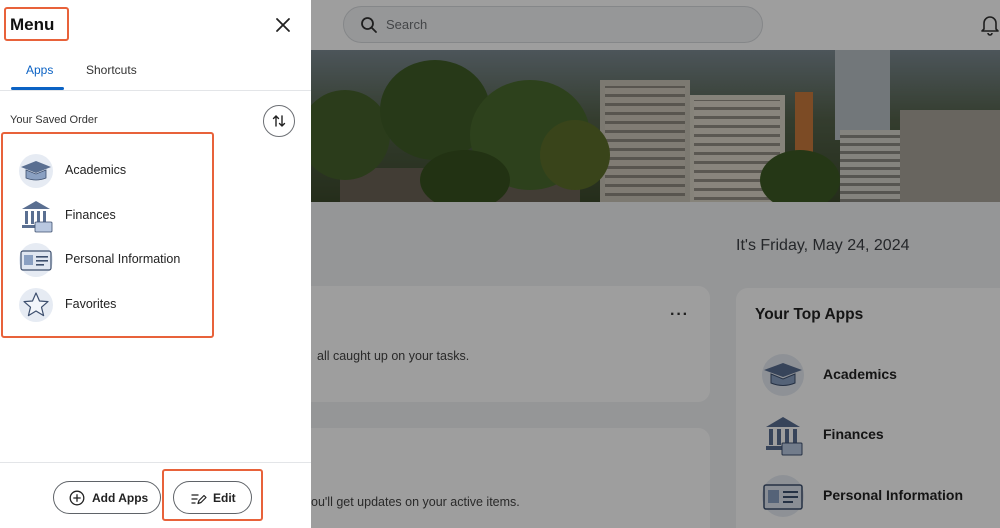 Image resolution: width=1000 pixels, height=528 pixels. Describe the element at coordinates (212, 495) in the screenshot. I see `highlight-box-edit-button` at that location.